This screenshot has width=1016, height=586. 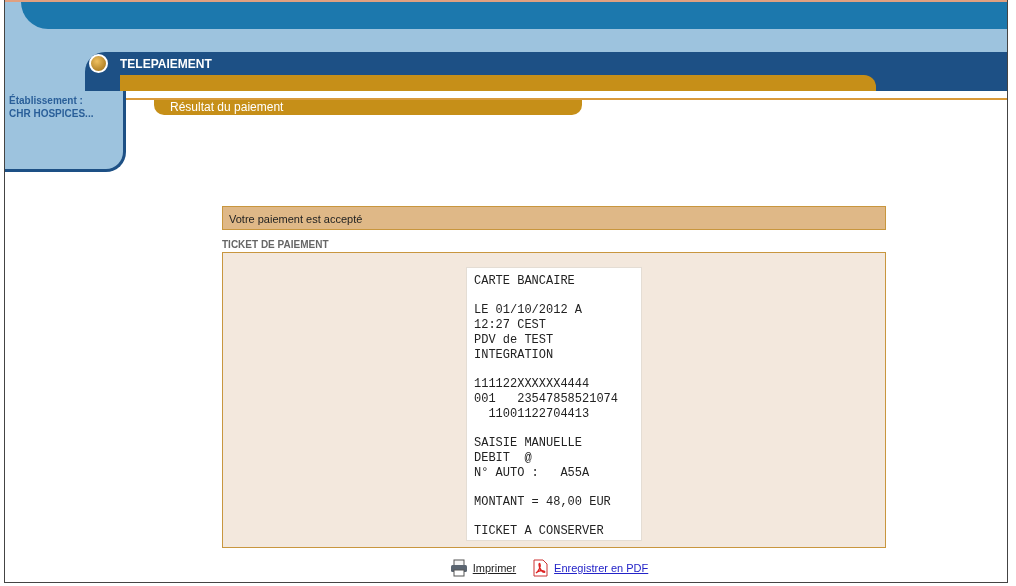 I want to click on receipt-line: N° AUTO : A55A, so click(x=532, y=473).